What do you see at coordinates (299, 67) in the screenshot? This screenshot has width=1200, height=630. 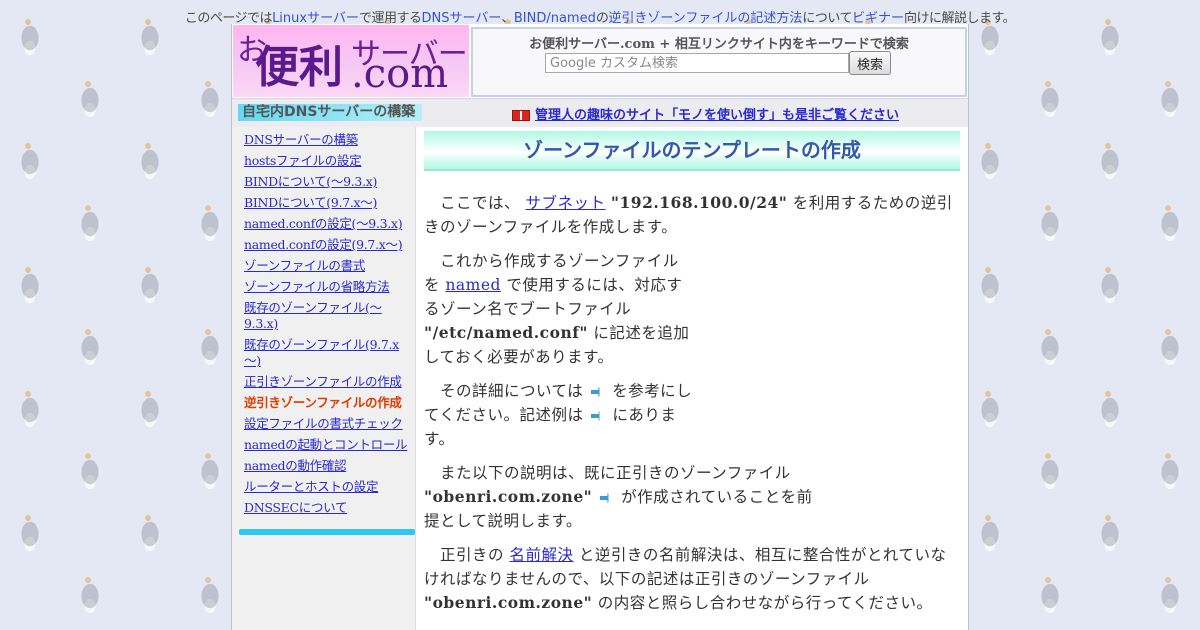 I see `logo-benri: 便利` at bounding box center [299, 67].